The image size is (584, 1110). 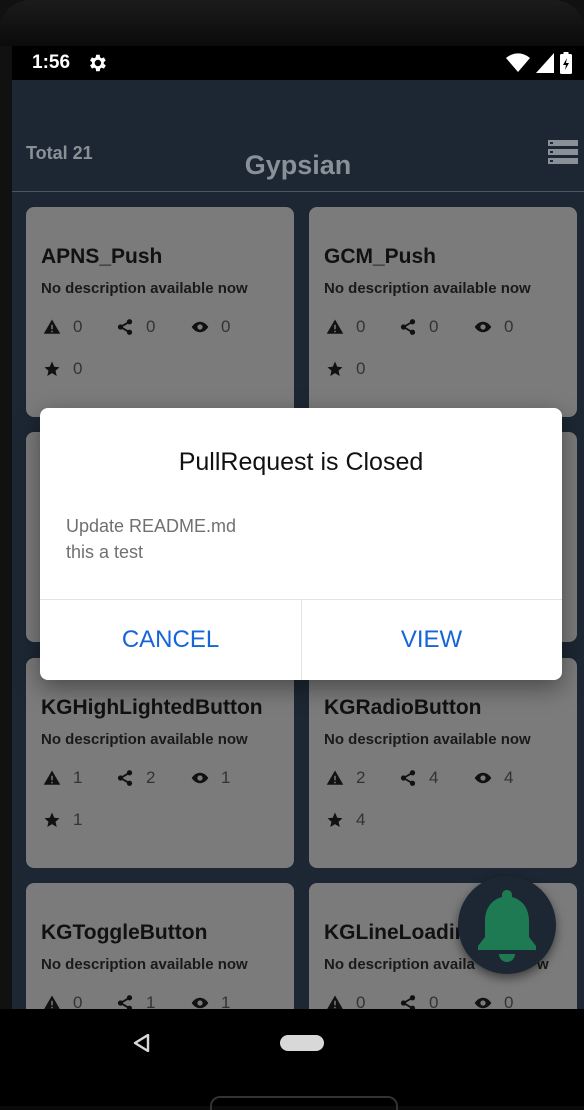 I want to click on view-button: VIEW, so click(x=431, y=640).